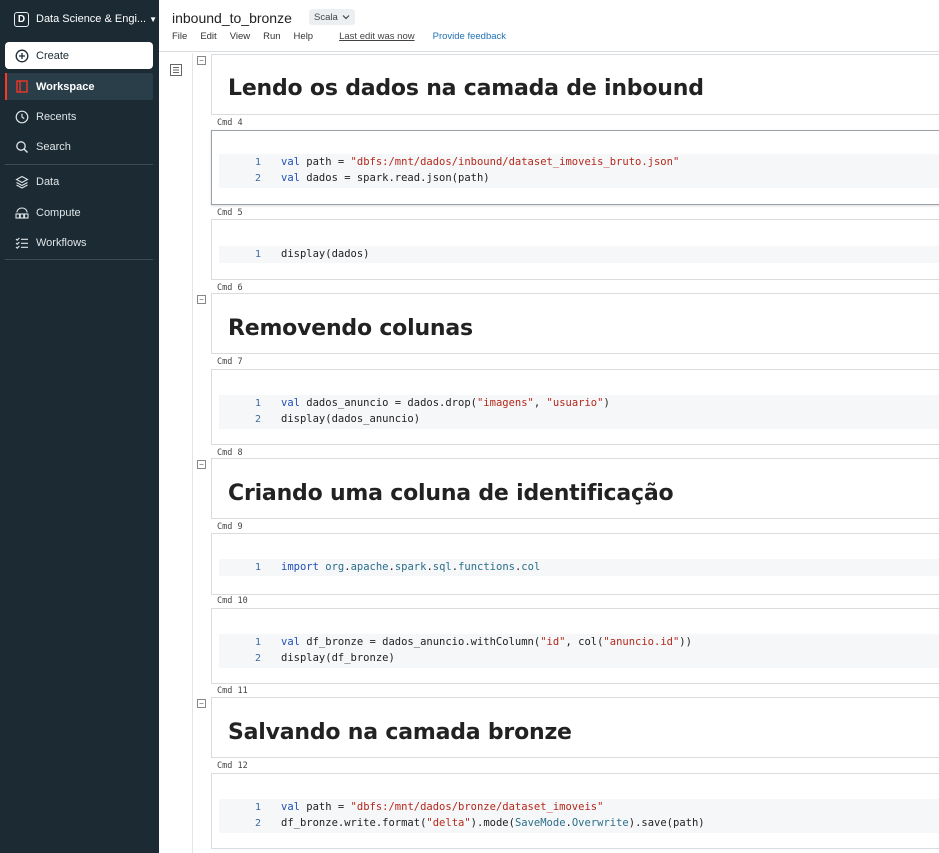 The image size is (939, 853). Describe the element at coordinates (22, 213) in the screenshot. I see `compute-icon` at that location.